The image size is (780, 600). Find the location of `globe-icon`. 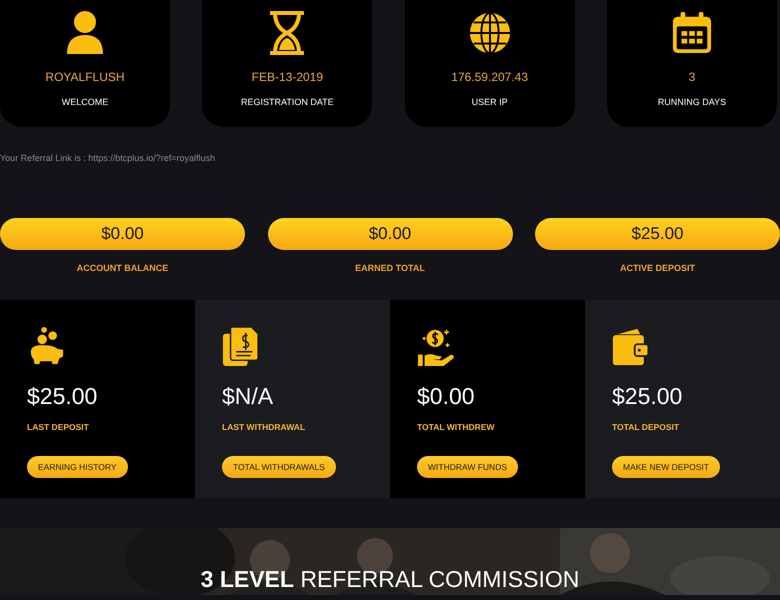

globe-icon is located at coordinates (490, 33).